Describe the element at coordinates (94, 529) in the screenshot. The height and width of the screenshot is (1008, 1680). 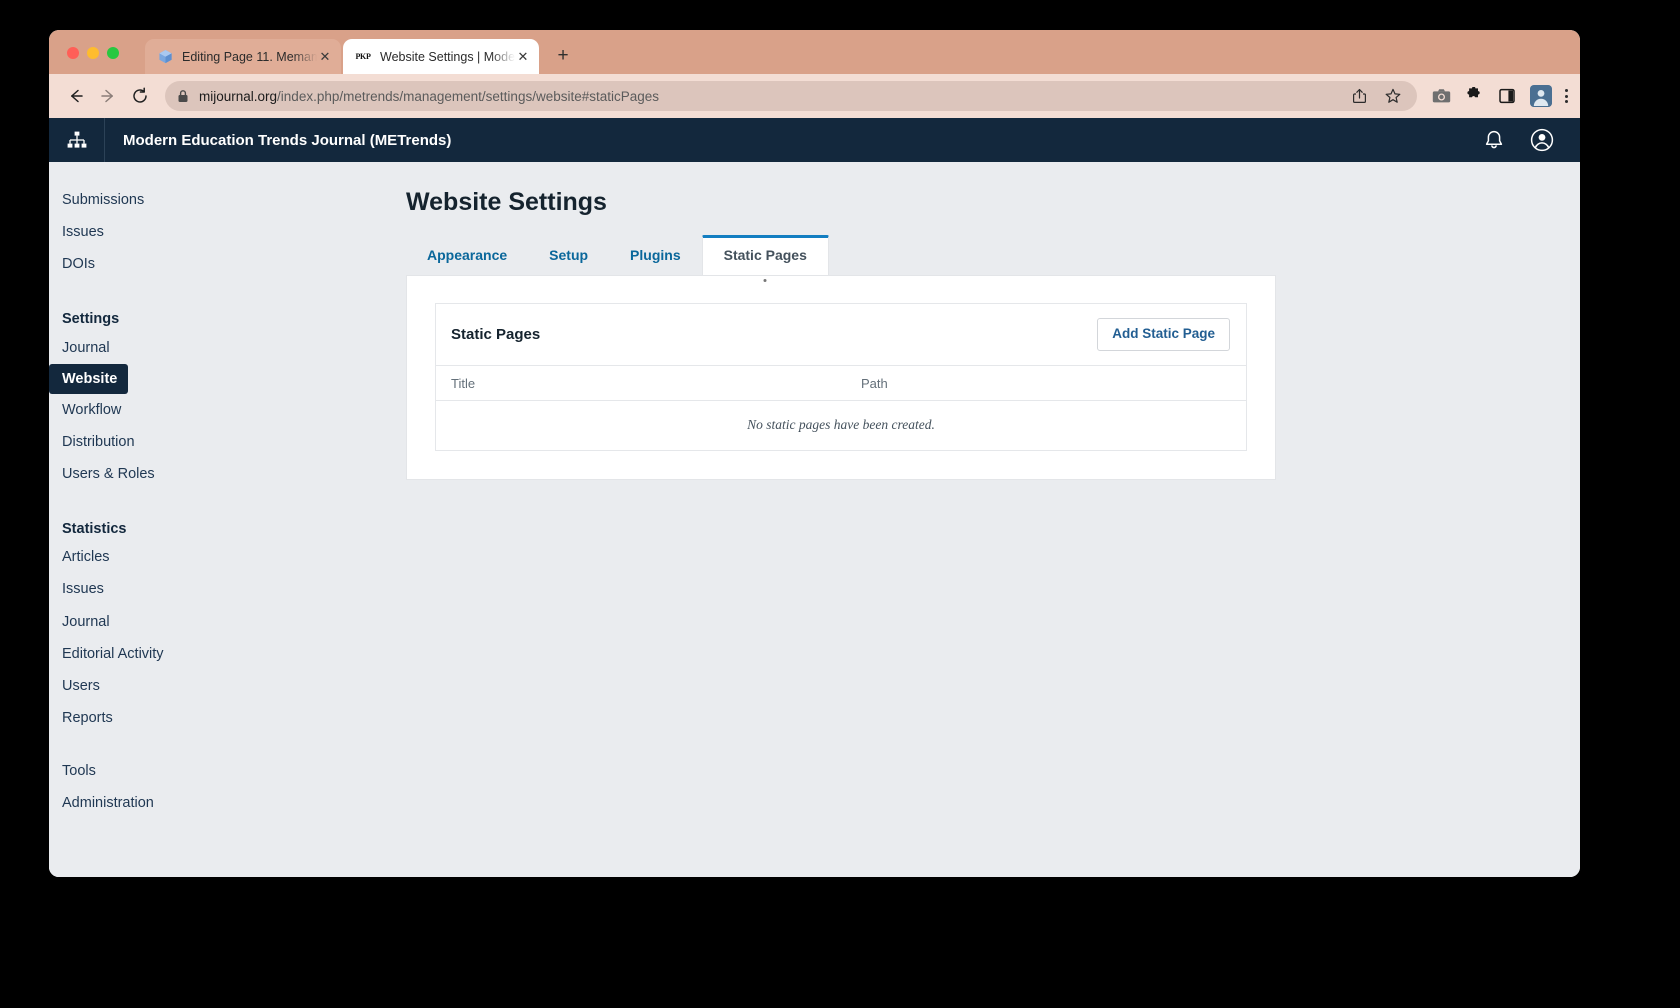
I see `sidebar-heading-statistics: Statistics` at that location.